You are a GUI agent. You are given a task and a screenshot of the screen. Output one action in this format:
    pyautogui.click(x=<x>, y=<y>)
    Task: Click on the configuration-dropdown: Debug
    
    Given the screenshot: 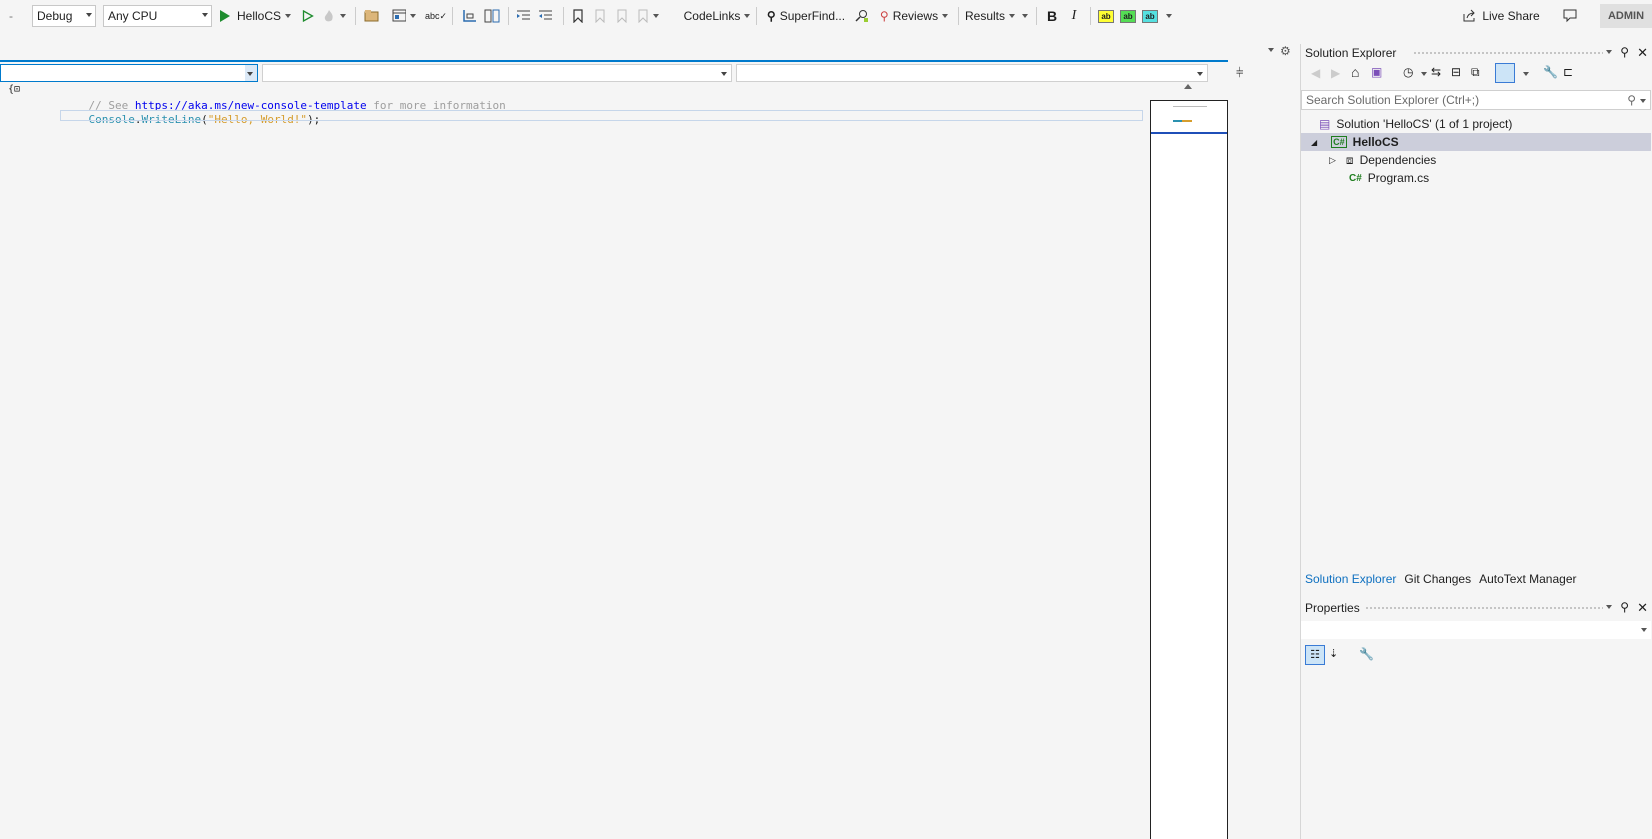 What is the action you would take?
    pyautogui.click(x=64, y=16)
    